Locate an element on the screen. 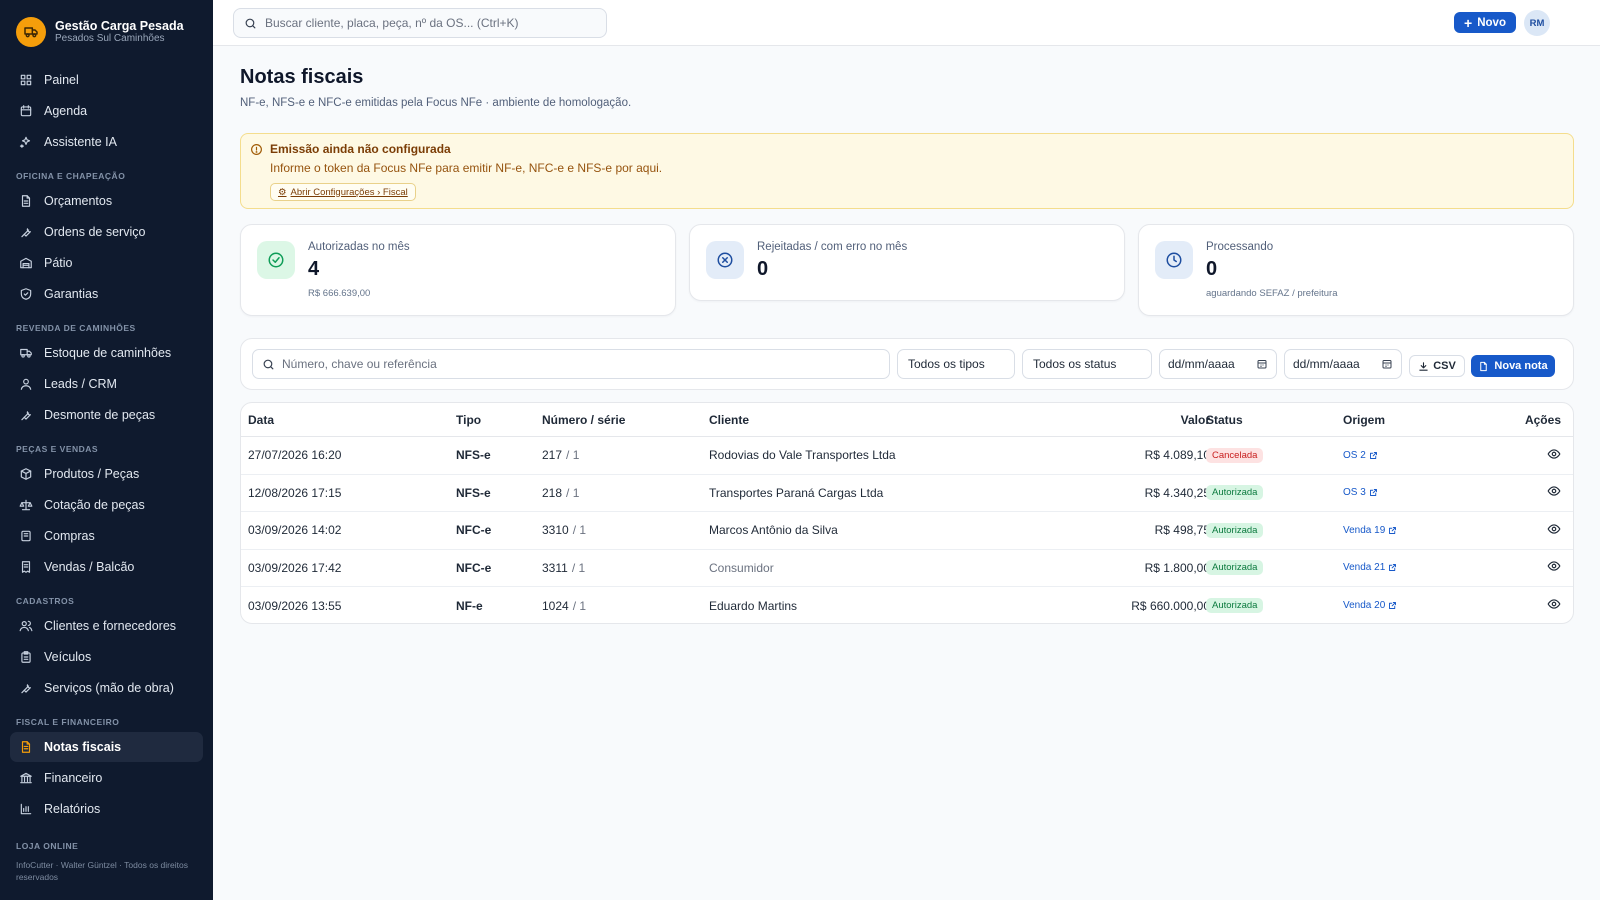 The width and height of the screenshot is (1600, 900). header-status: Status is located at coordinates (1224, 419).